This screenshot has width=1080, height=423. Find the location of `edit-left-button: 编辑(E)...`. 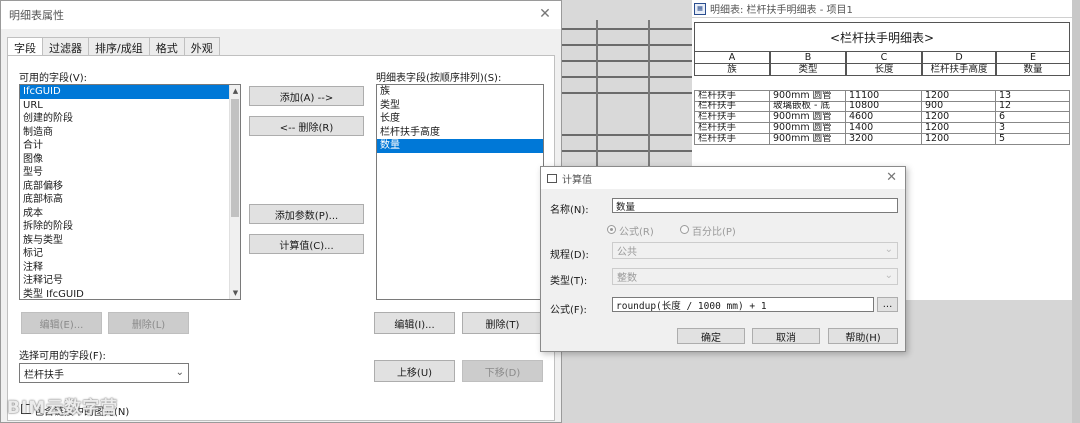

edit-left-button: 编辑(E)... is located at coordinates (61, 323).